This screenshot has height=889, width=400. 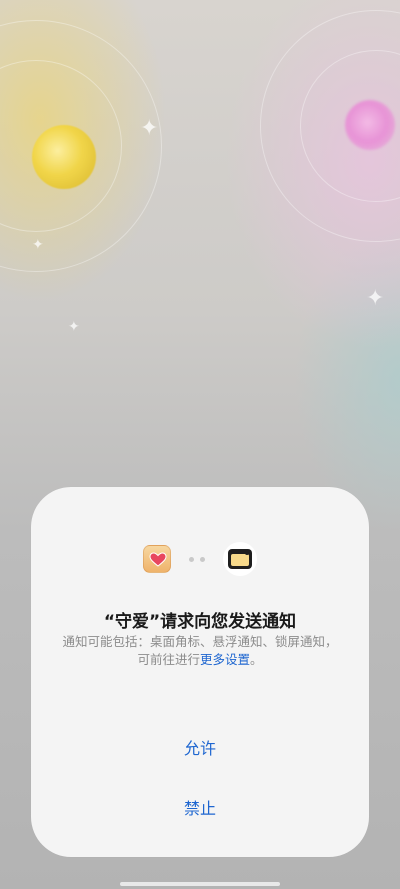 What do you see at coordinates (200, 807) in the screenshot?
I see `deny-button: 禁止` at bounding box center [200, 807].